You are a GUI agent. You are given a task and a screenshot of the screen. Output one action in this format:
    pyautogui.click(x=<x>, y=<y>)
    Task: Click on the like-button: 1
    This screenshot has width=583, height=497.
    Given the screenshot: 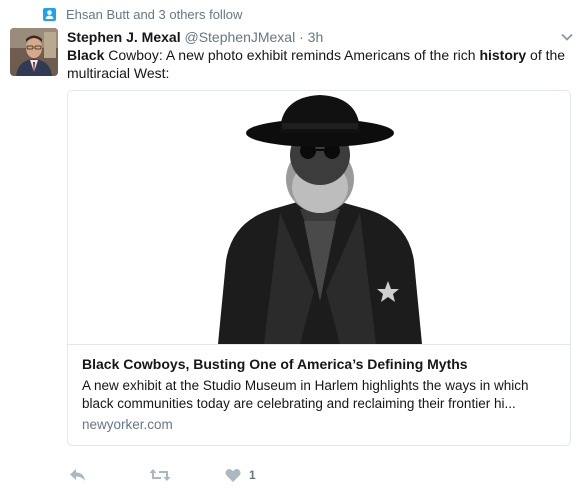 What is the action you would take?
    pyautogui.click(x=240, y=475)
    